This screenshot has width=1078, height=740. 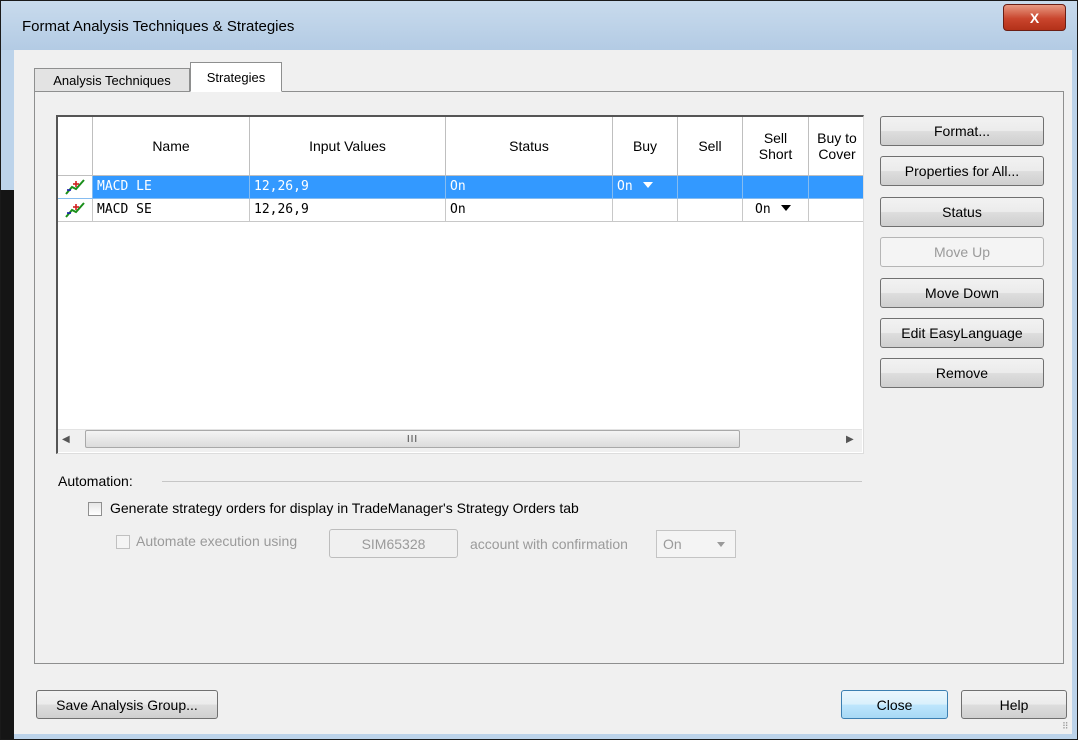 I want to click on table-row: MACD LE 12,26,9 On On, so click(x=460, y=187).